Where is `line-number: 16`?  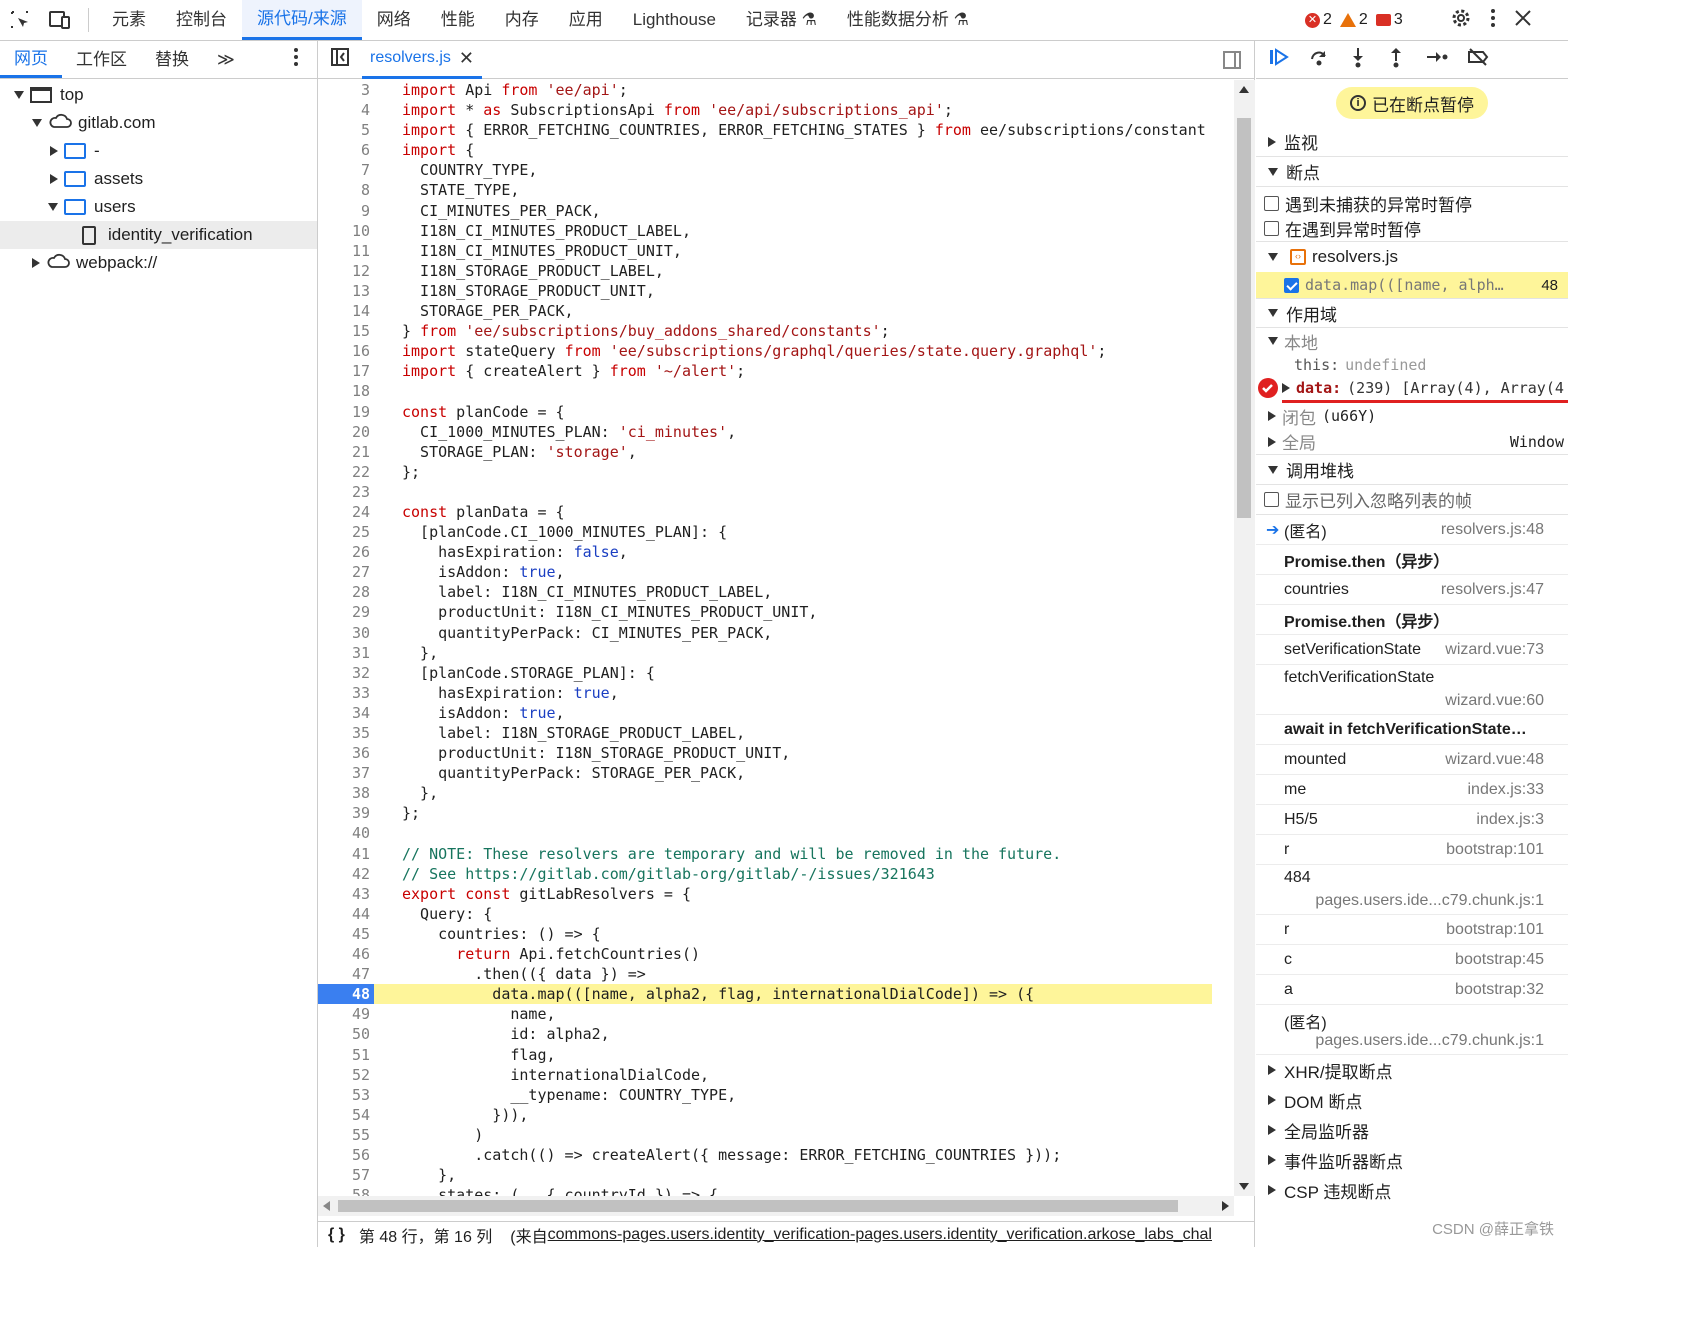
line-number: 16 is located at coordinates (346, 351).